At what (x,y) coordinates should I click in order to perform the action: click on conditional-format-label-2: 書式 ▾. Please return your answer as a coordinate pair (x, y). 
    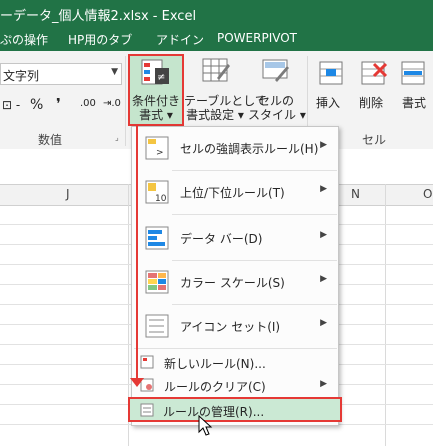
    Looking at the image, I should click on (156, 115).